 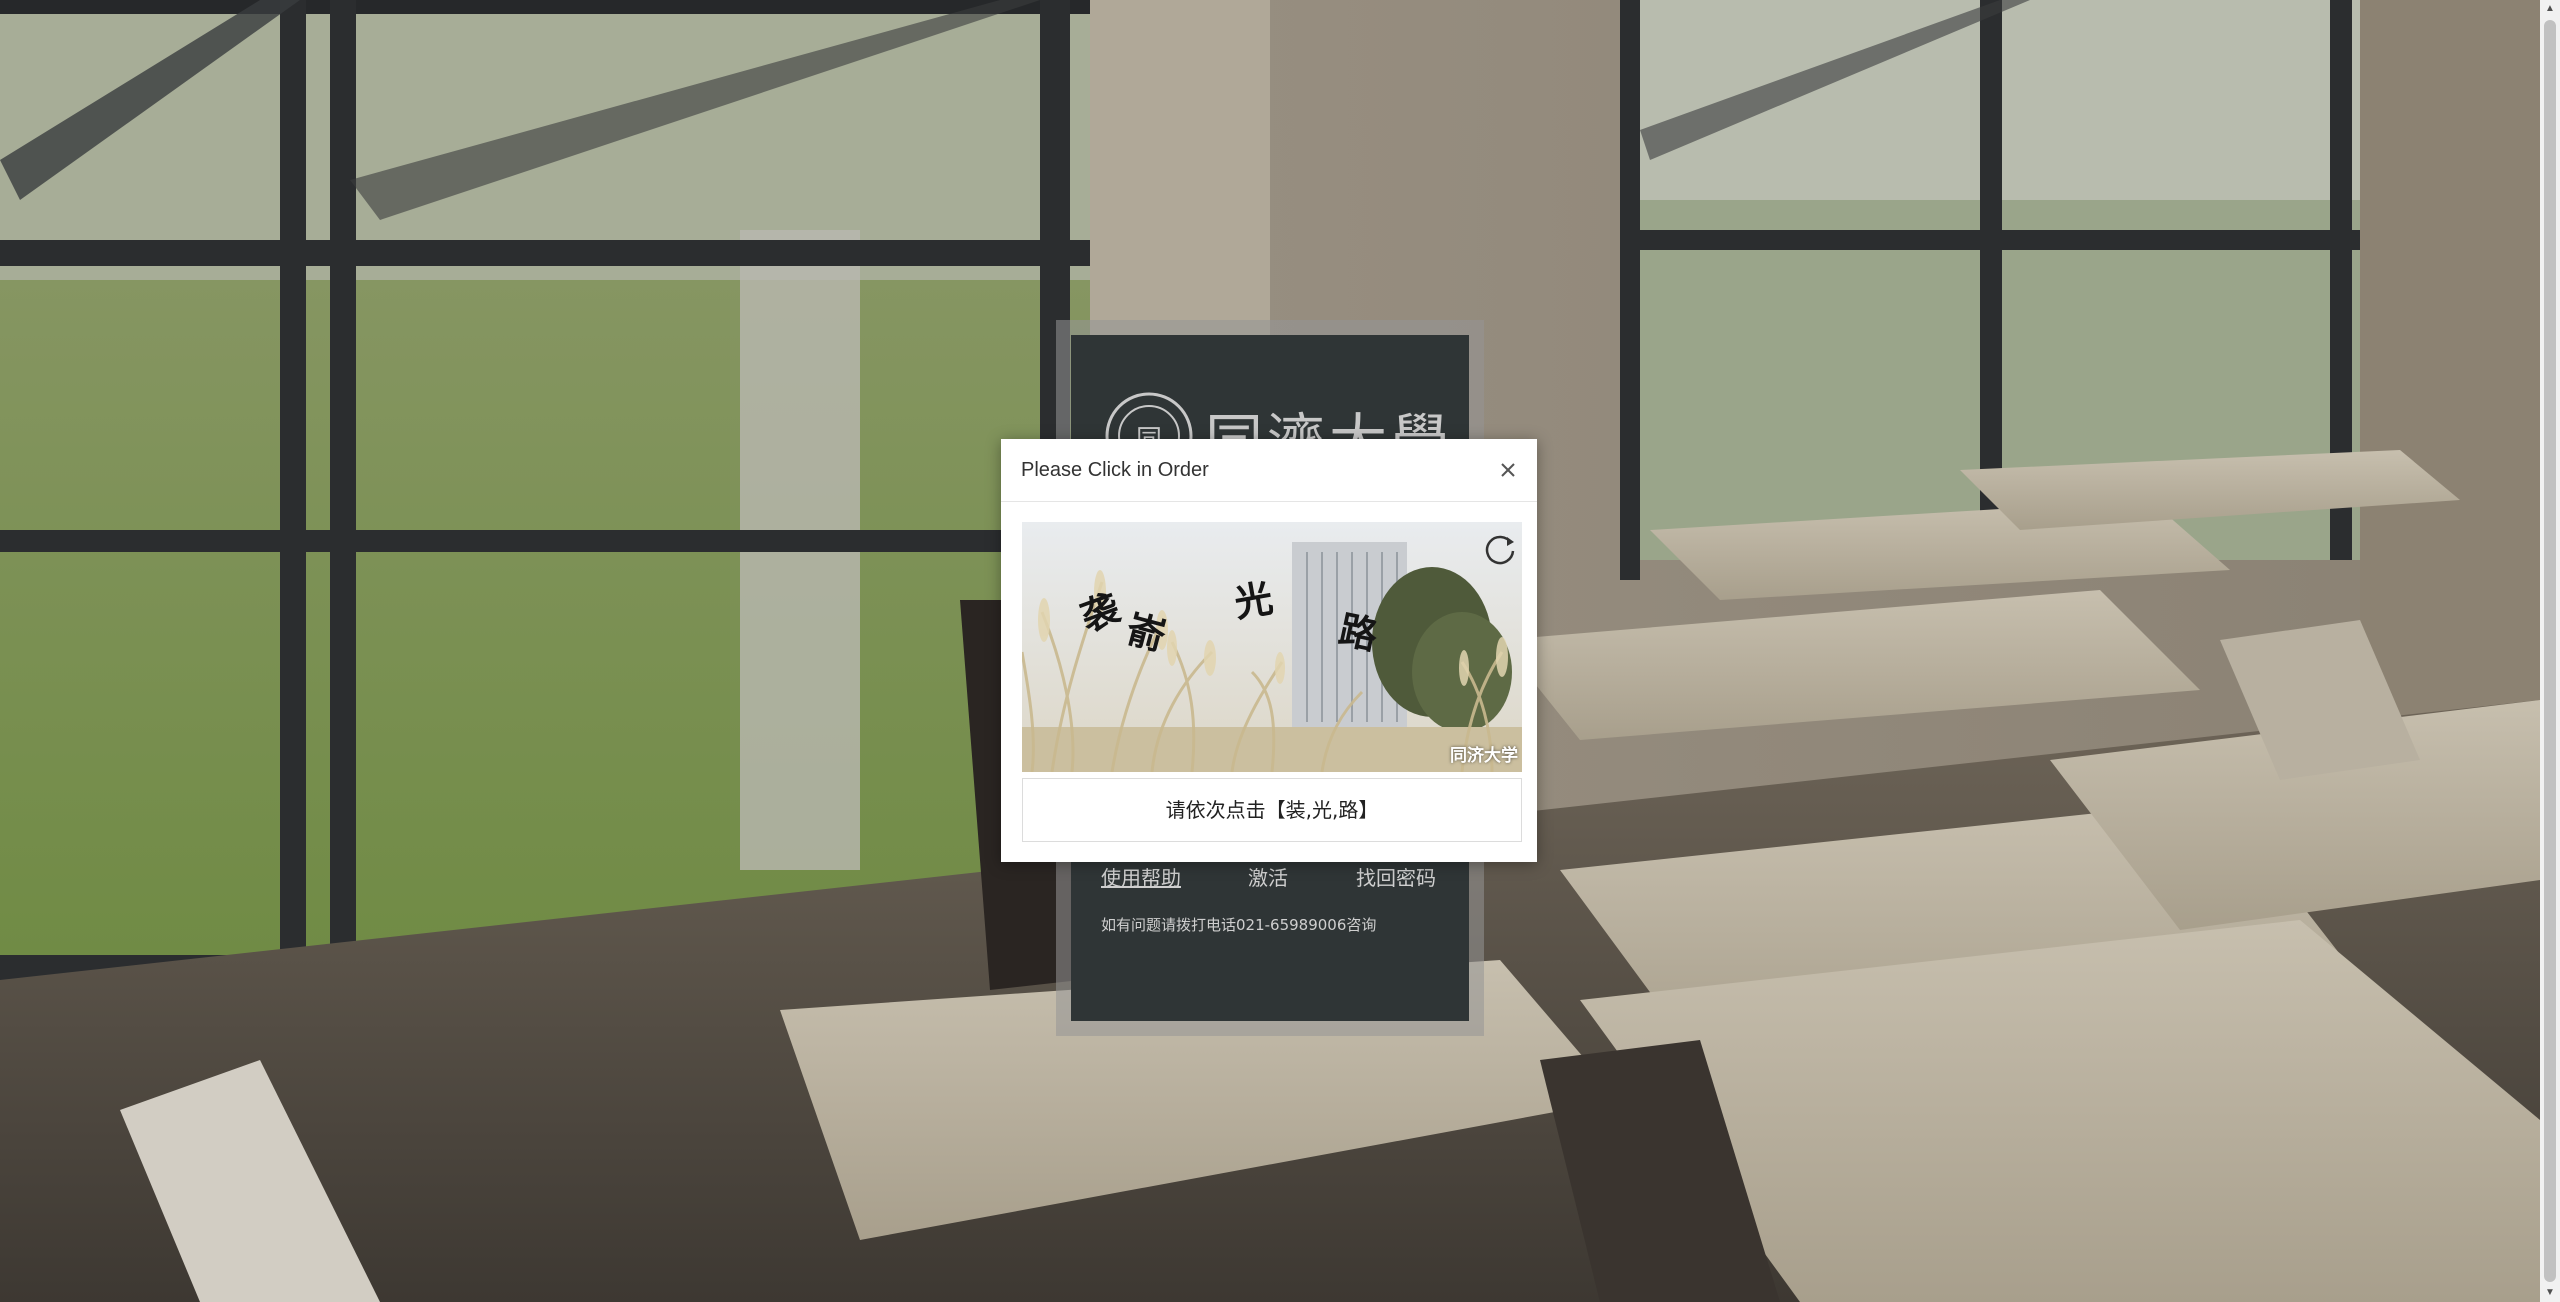 What do you see at coordinates (1269, 470) in the screenshot?
I see `modal-header: Please Click in Order` at bounding box center [1269, 470].